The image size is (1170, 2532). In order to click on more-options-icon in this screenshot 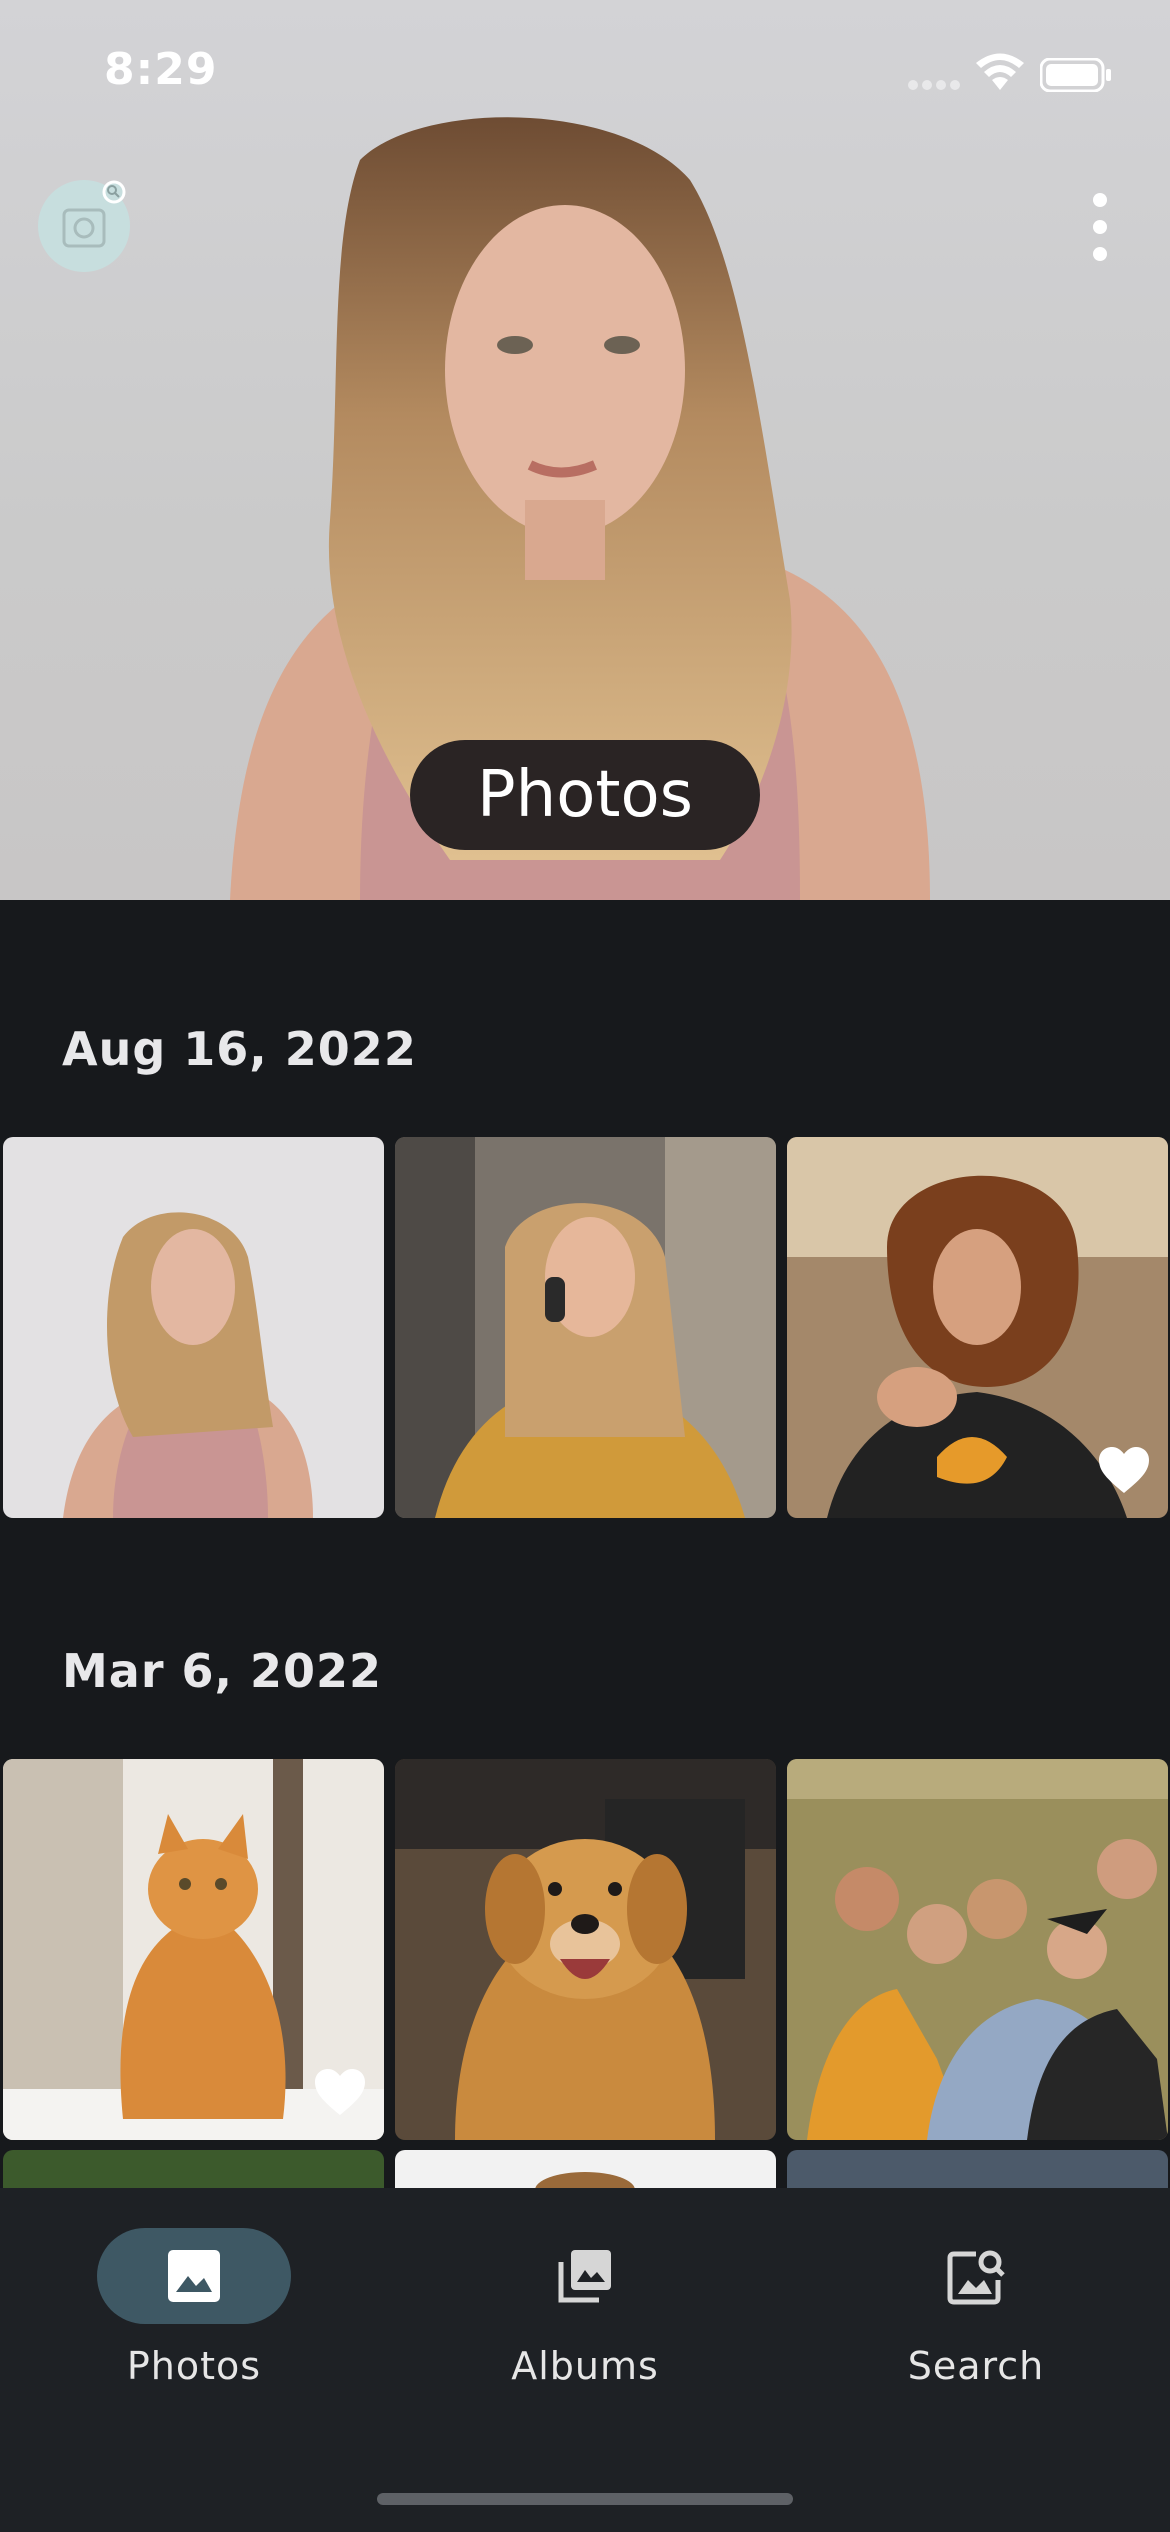, I will do `click(1100, 227)`.